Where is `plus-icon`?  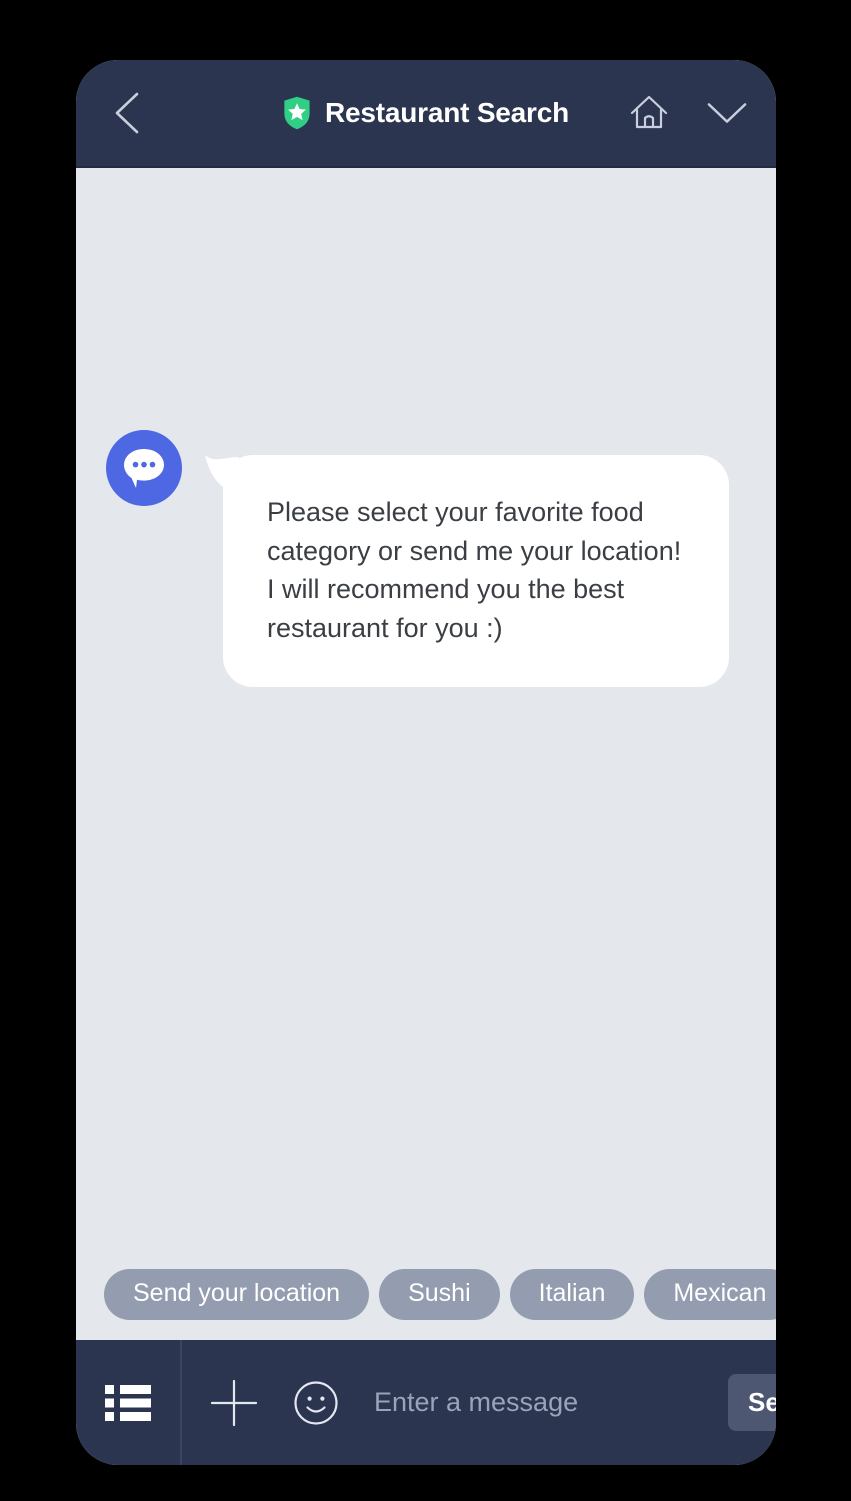
plus-icon is located at coordinates (234, 1402).